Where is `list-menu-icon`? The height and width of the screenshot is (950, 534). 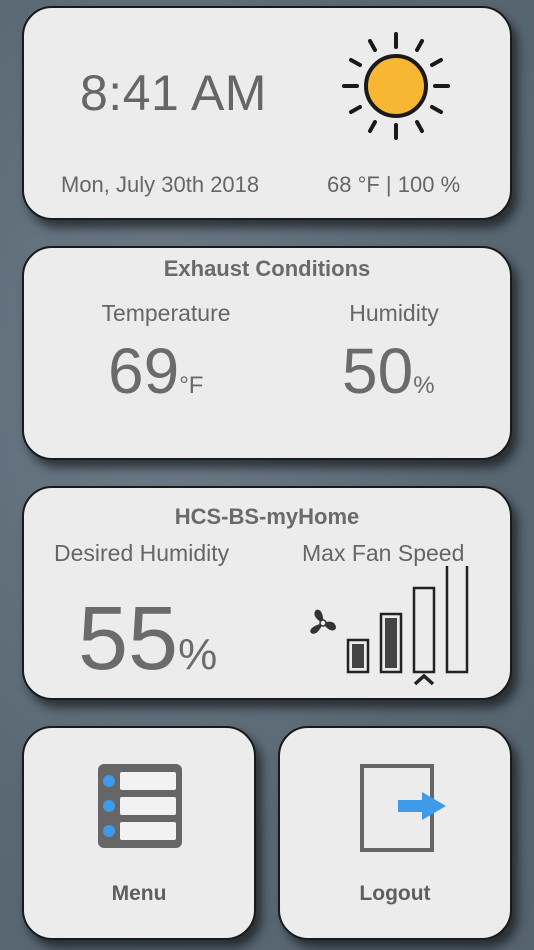
list-menu-icon is located at coordinates (140, 807).